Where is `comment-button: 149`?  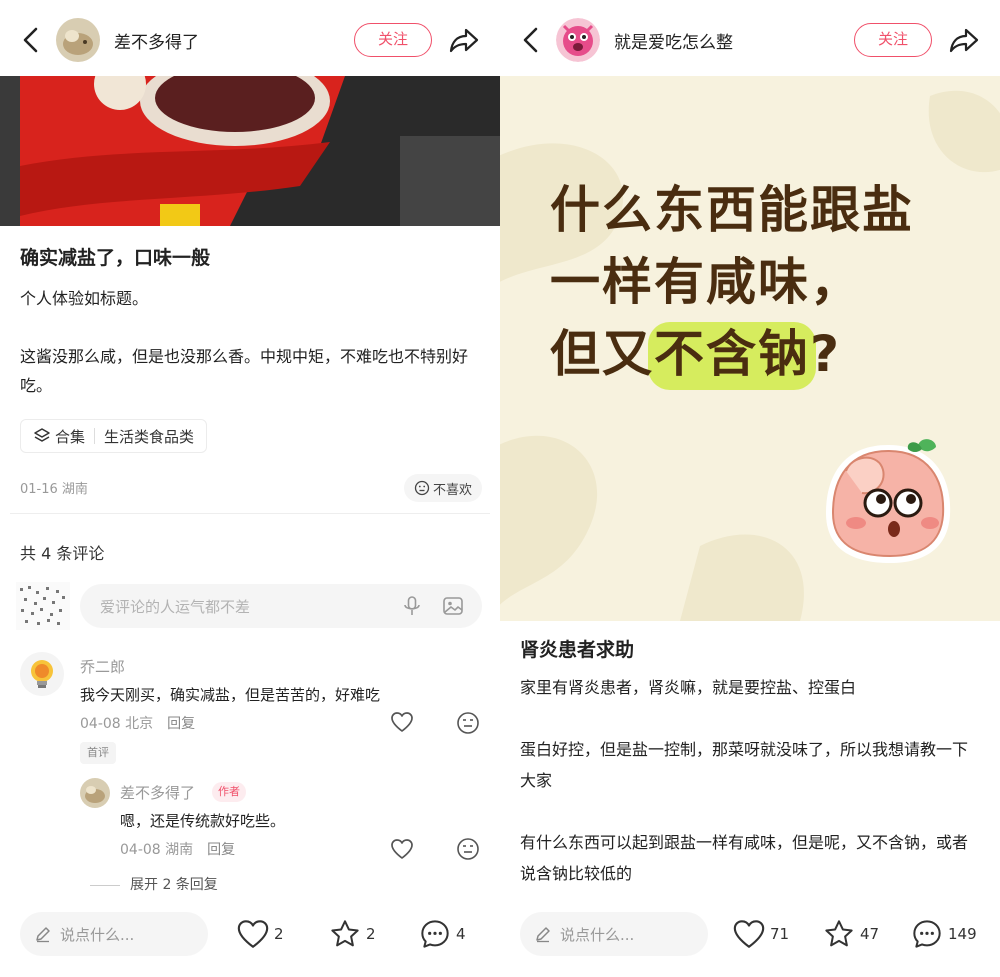
comment-button: 149 is located at coordinates (943, 934).